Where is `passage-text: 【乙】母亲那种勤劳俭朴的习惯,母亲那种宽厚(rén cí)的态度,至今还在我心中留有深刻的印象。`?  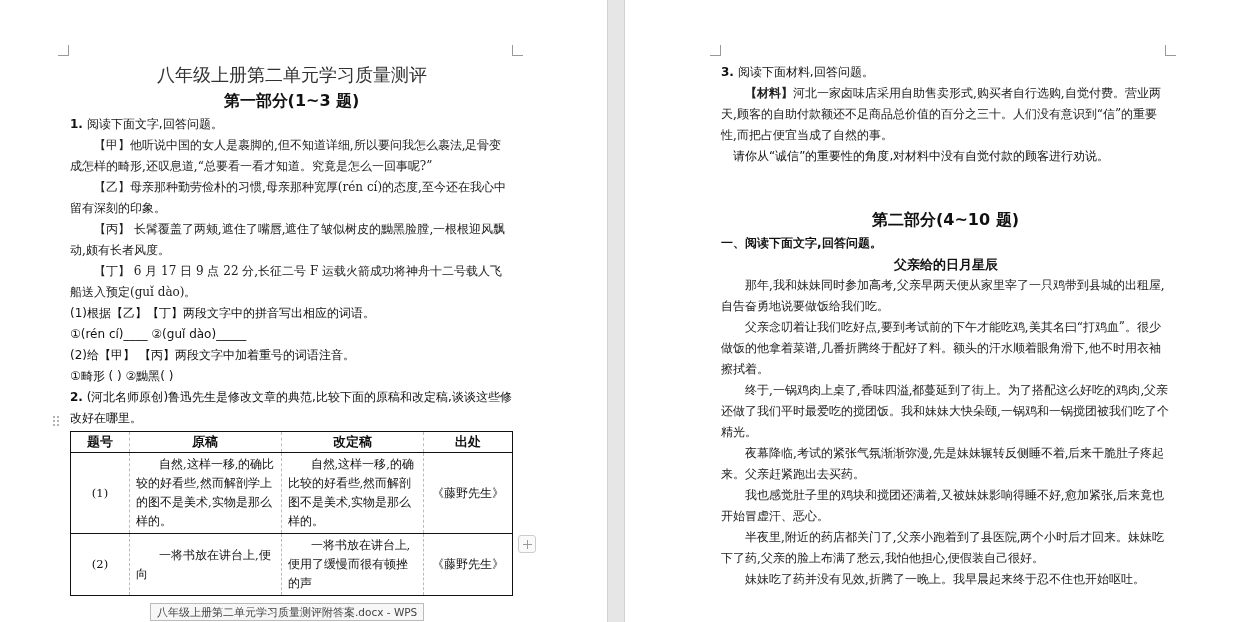 passage-text: 【乙】母亲那种勤劳俭朴的习惯,母亲那种宽厚(rén cí)的态度,至今还在我心中留有深刻的印象。 is located at coordinates (288, 198).